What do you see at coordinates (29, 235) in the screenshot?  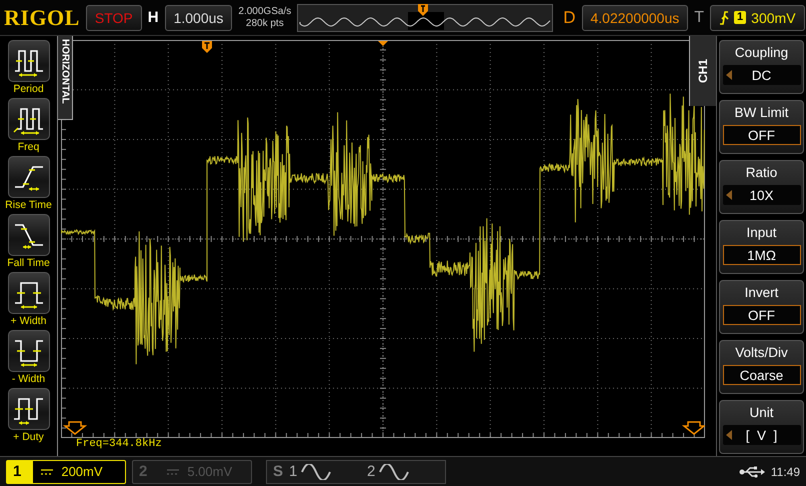 I see `fall-time-icon` at bounding box center [29, 235].